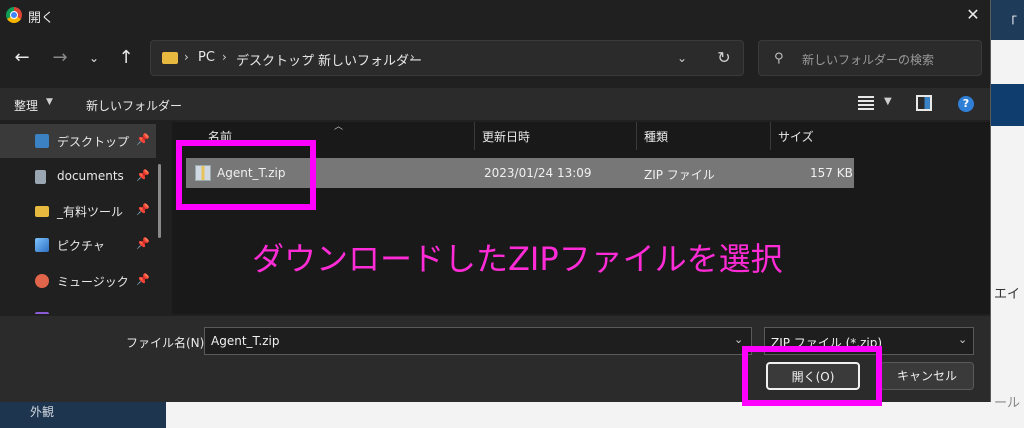 This screenshot has height=428, width=1024. I want to click on new-folder-button: 新しいフォルダー, so click(134, 105).